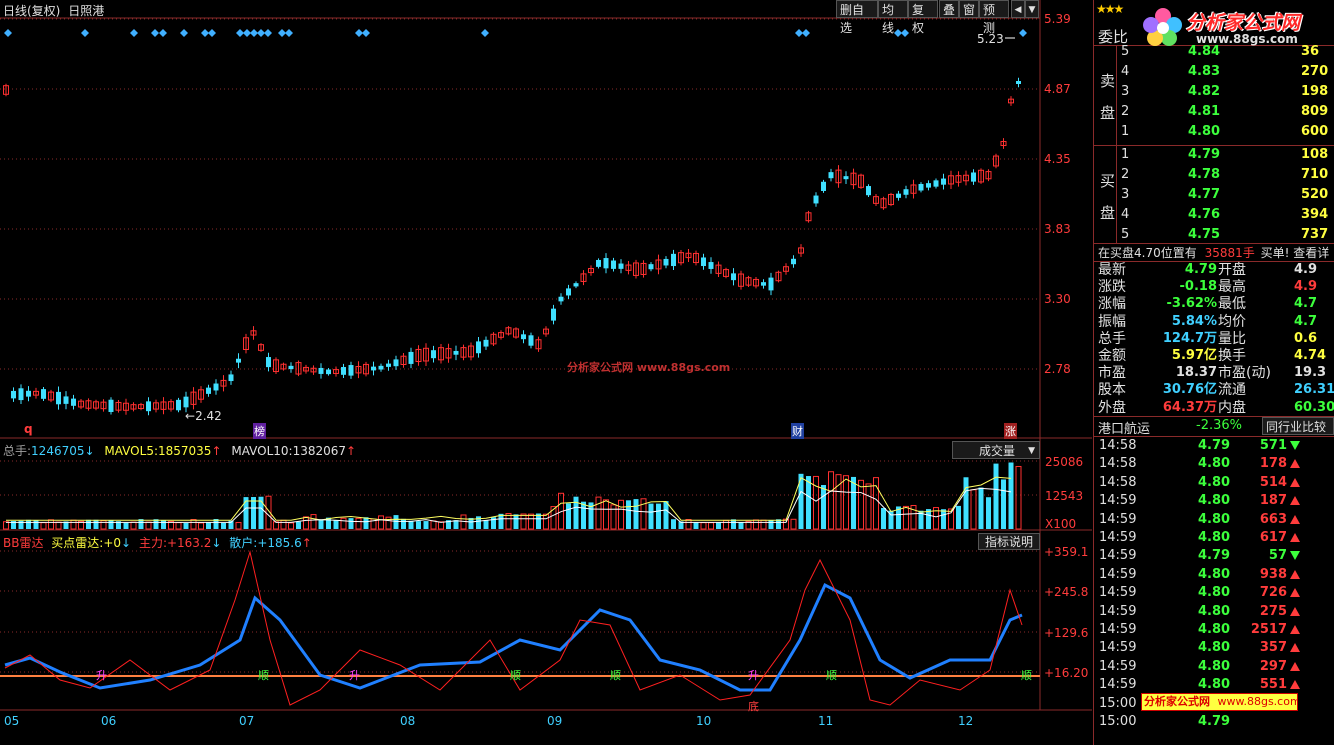 The height and width of the screenshot is (745, 1334). What do you see at coordinates (1232, 407) in the screenshot?
I see `quote-label: 内盘` at bounding box center [1232, 407].